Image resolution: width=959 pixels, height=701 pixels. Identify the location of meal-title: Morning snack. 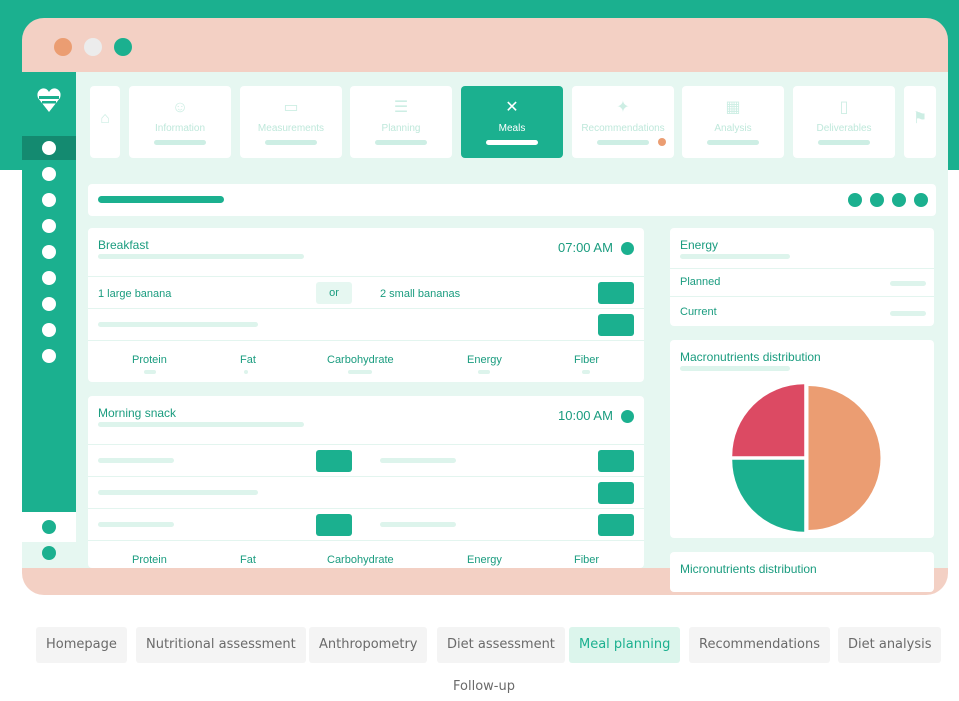
(137, 413).